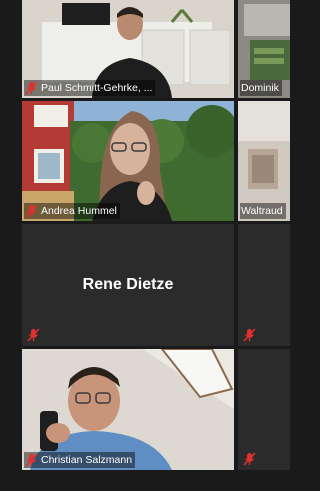 Image resolution: width=320 pixels, height=491 pixels. I want to click on participant-display-name: Rene Dietze, so click(128, 284).